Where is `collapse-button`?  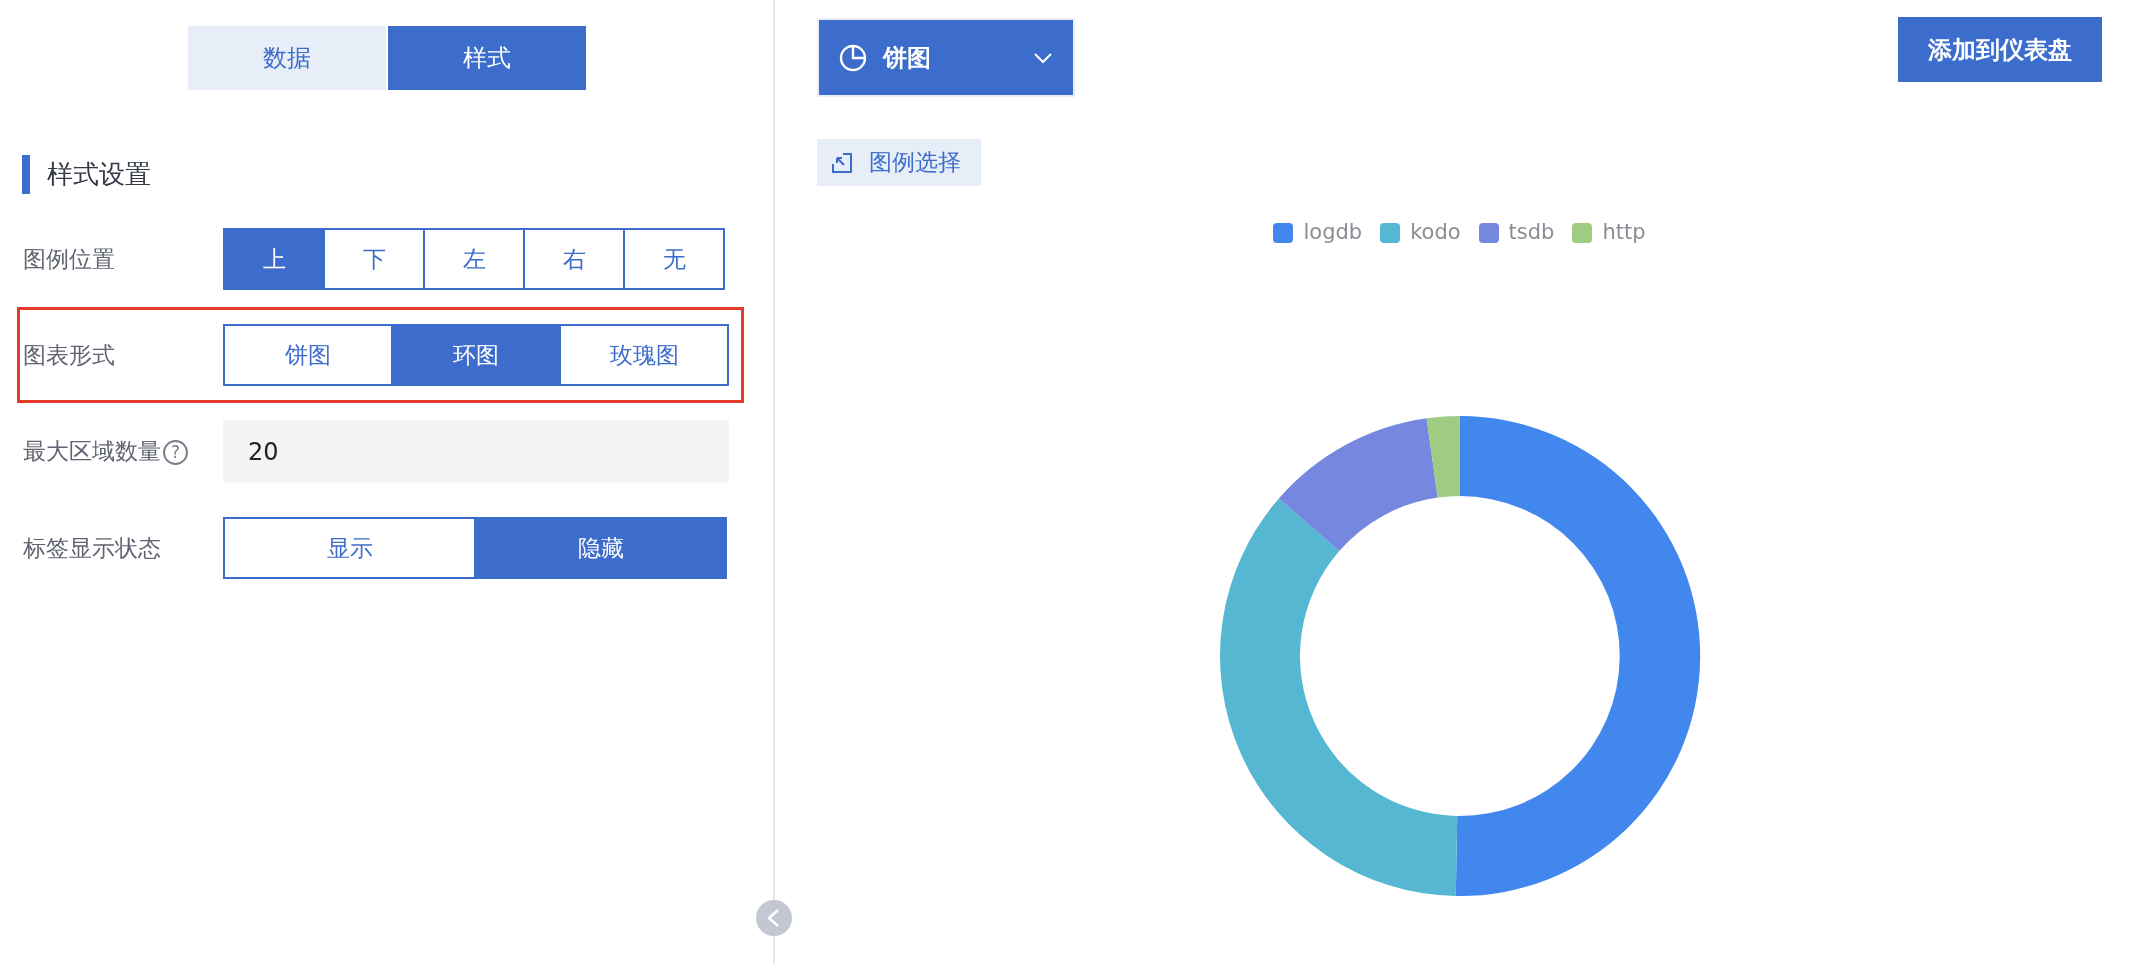 collapse-button is located at coordinates (774, 918).